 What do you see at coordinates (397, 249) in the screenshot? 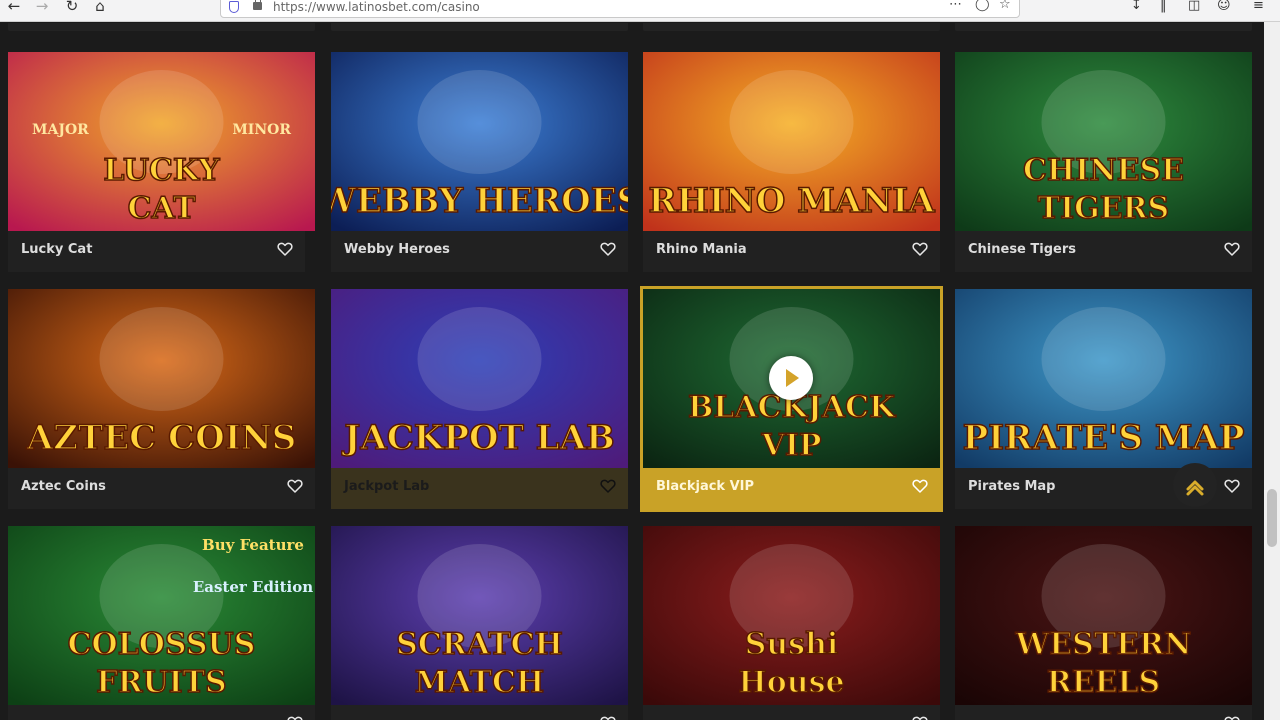
I see `game-title: Webby Heroes` at bounding box center [397, 249].